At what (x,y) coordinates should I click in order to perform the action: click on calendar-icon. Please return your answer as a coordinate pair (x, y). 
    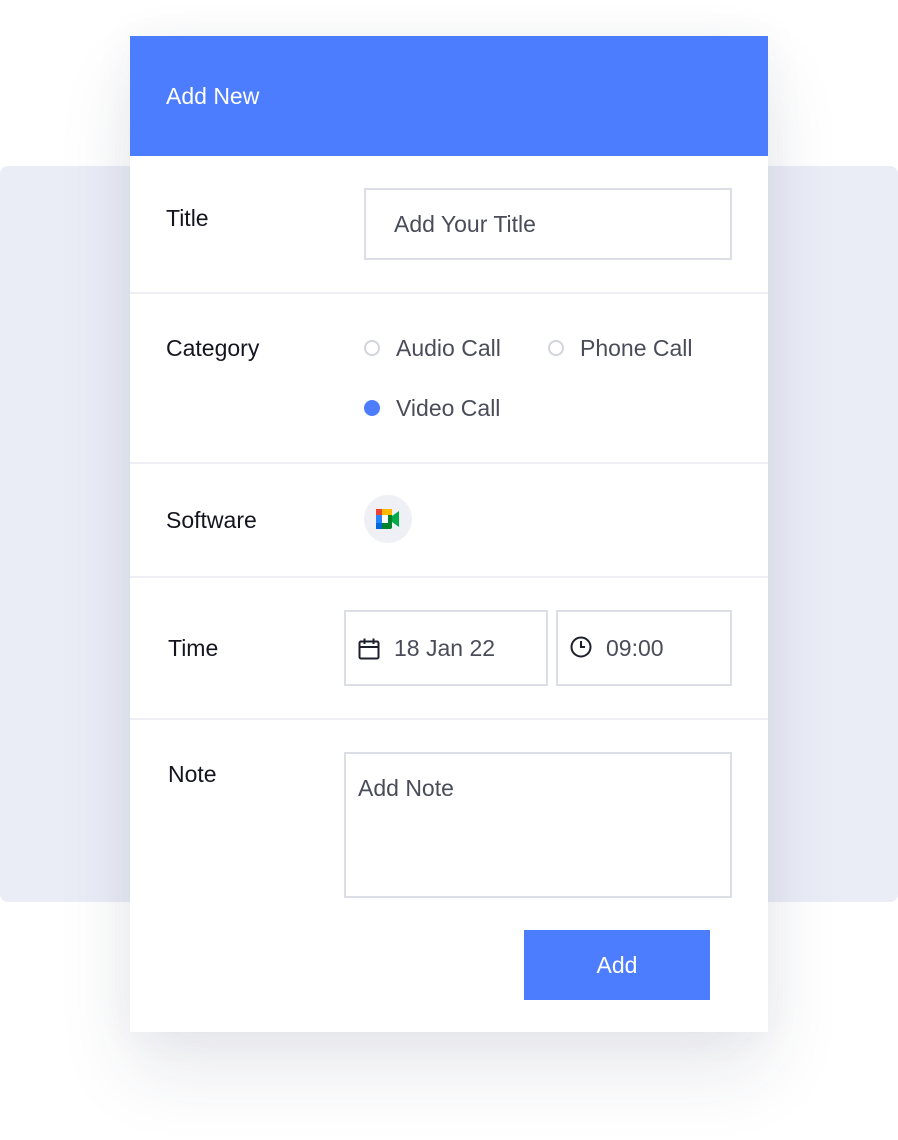
    Looking at the image, I should click on (369, 652).